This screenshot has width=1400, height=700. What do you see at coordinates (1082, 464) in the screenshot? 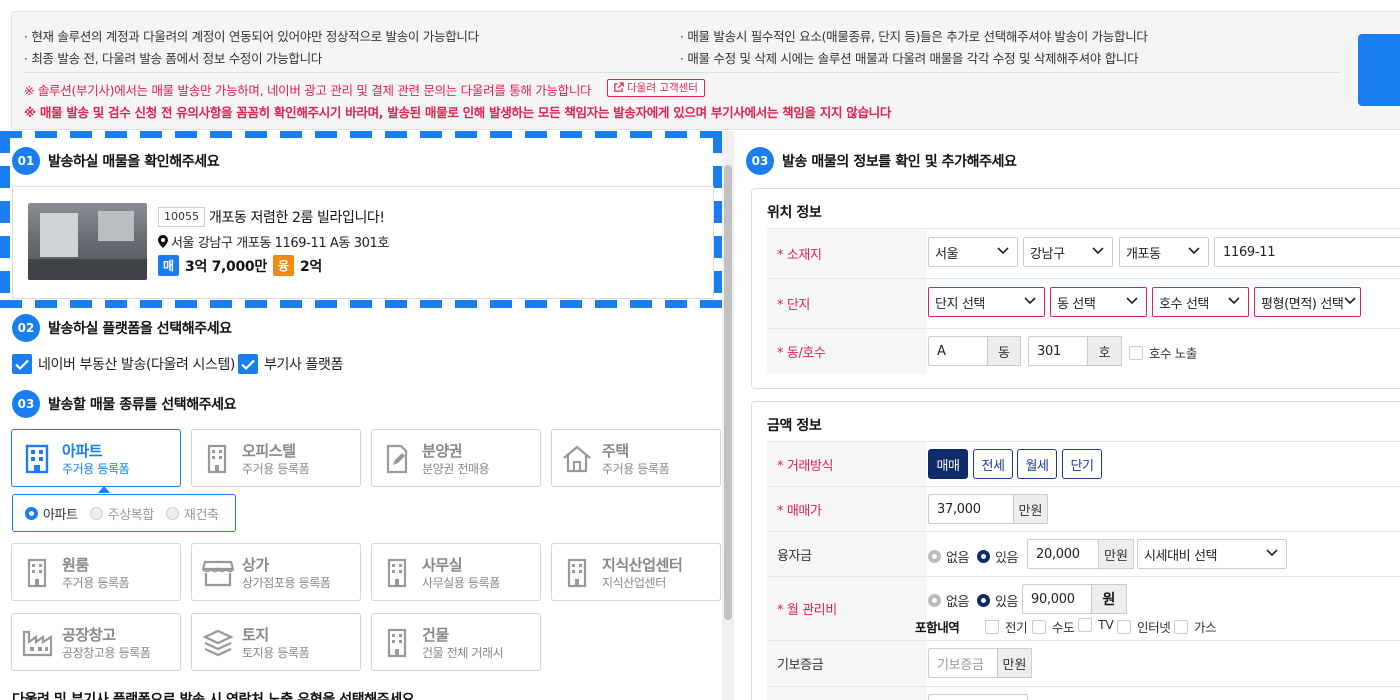
I see `deal-type-short-button: 단기` at bounding box center [1082, 464].